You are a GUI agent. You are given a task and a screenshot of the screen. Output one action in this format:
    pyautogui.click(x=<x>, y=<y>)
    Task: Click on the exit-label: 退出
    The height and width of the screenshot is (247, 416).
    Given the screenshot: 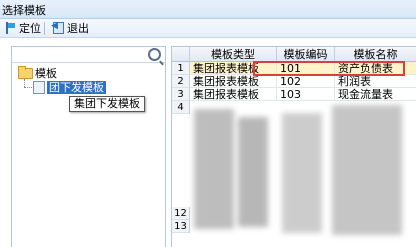 What is the action you would take?
    pyautogui.click(x=78, y=28)
    